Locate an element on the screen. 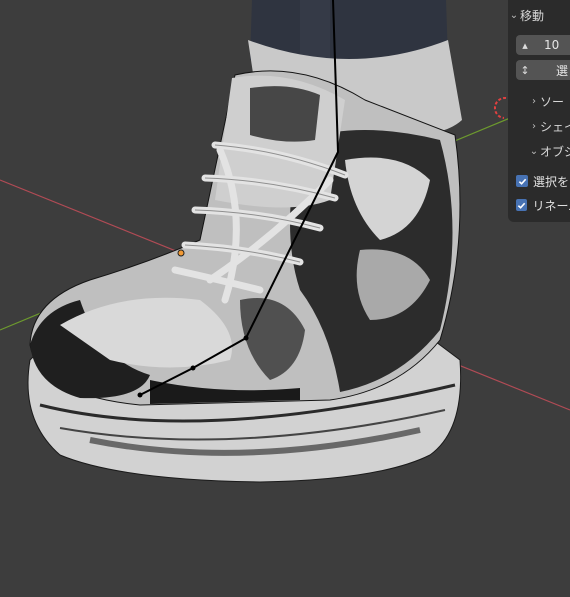 The image size is (570, 597). subsection-object: ⌄ オブジ is located at coordinates (549, 151).